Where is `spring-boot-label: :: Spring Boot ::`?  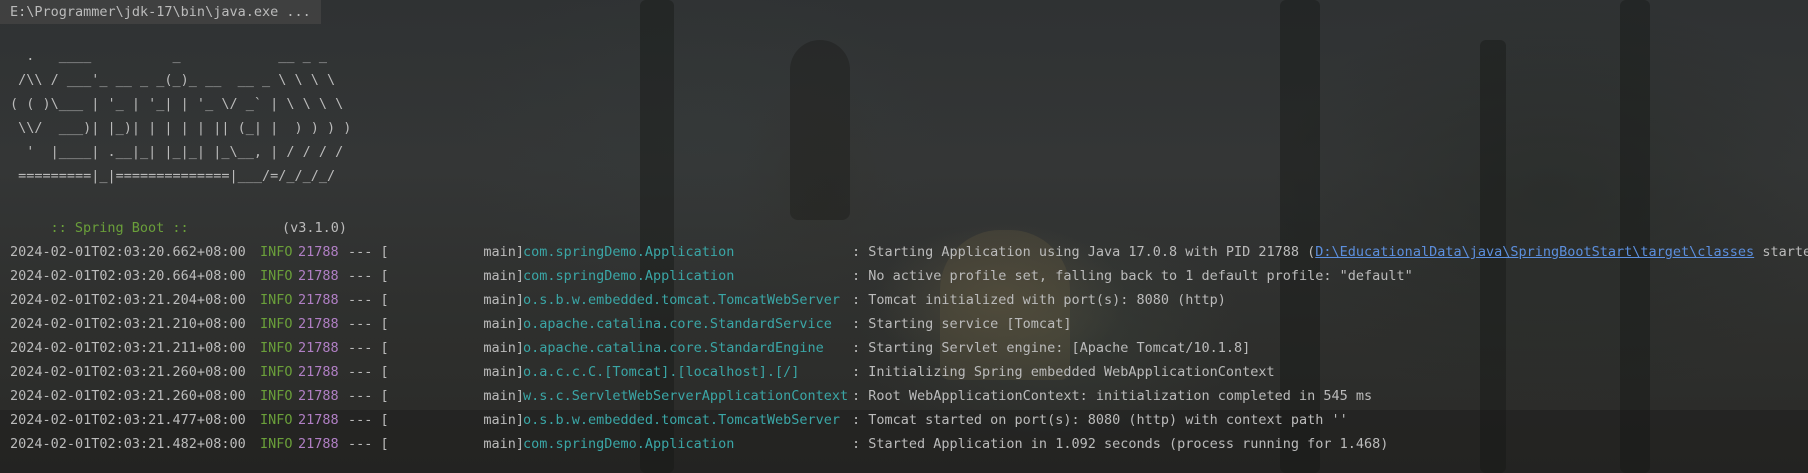 spring-boot-label: :: Spring Boot :: is located at coordinates (119, 228).